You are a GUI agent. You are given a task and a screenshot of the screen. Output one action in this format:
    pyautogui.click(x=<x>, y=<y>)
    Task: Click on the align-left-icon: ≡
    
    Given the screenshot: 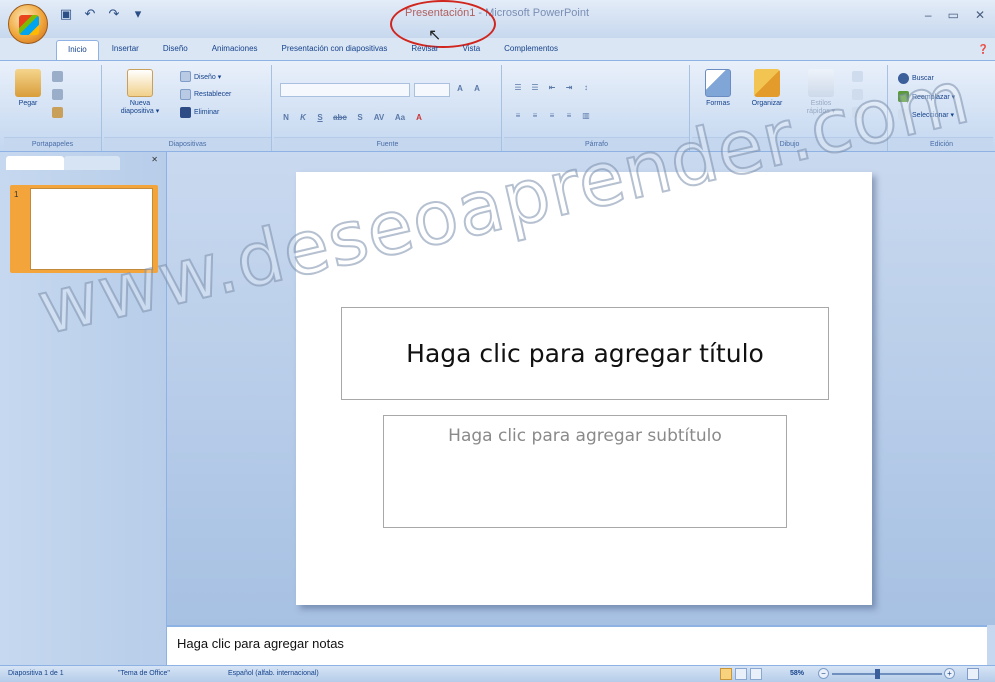 What is the action you would take?
    pyautogui.click(x=518, y=115)
    